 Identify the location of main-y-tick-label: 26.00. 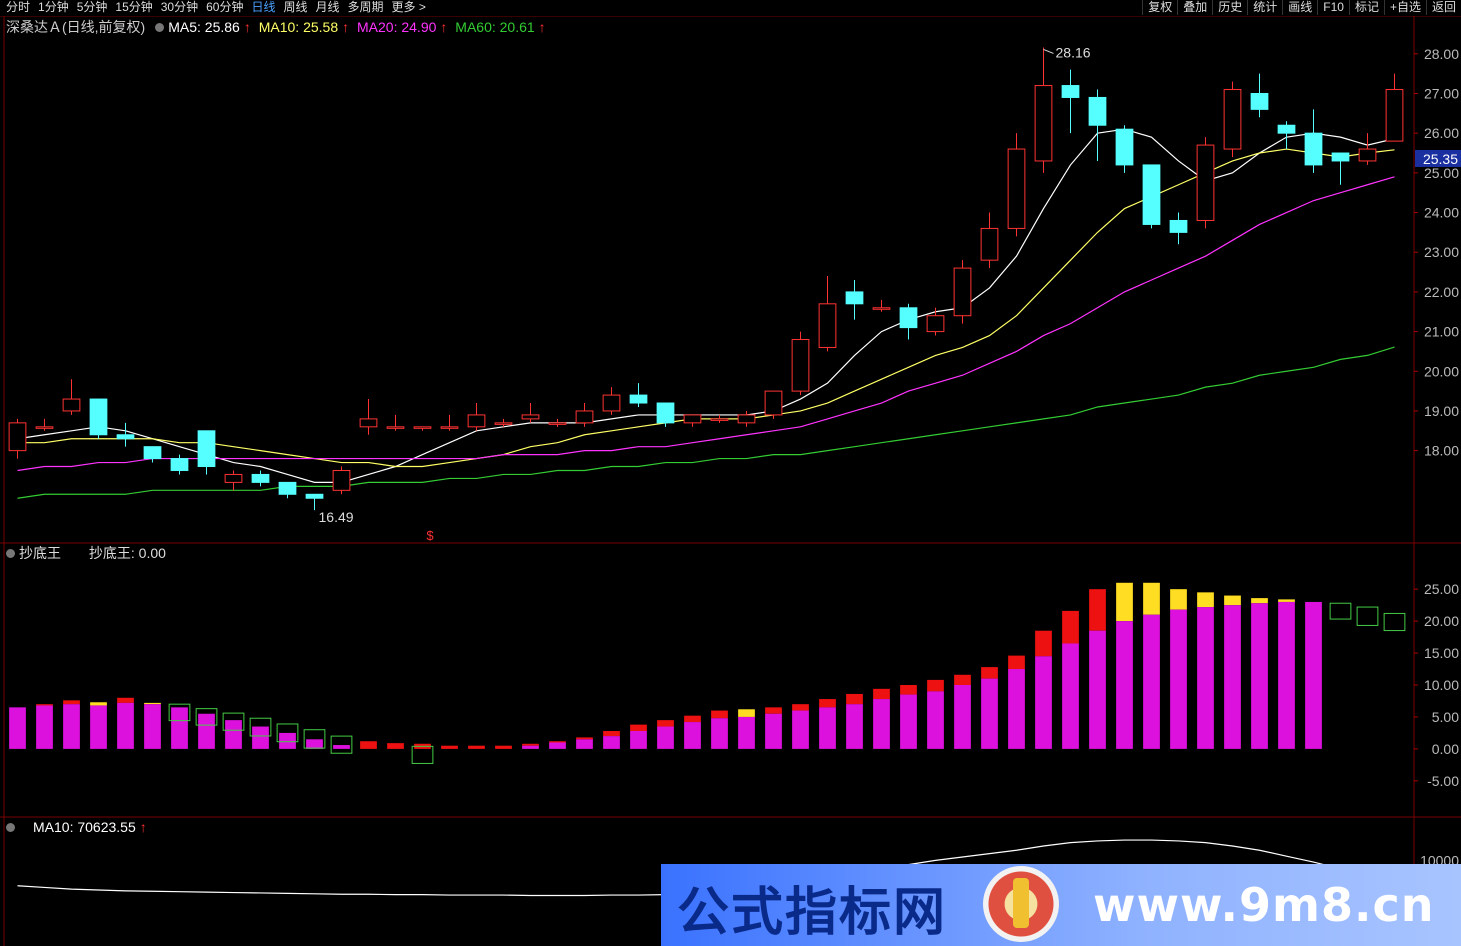
(1441, 133).